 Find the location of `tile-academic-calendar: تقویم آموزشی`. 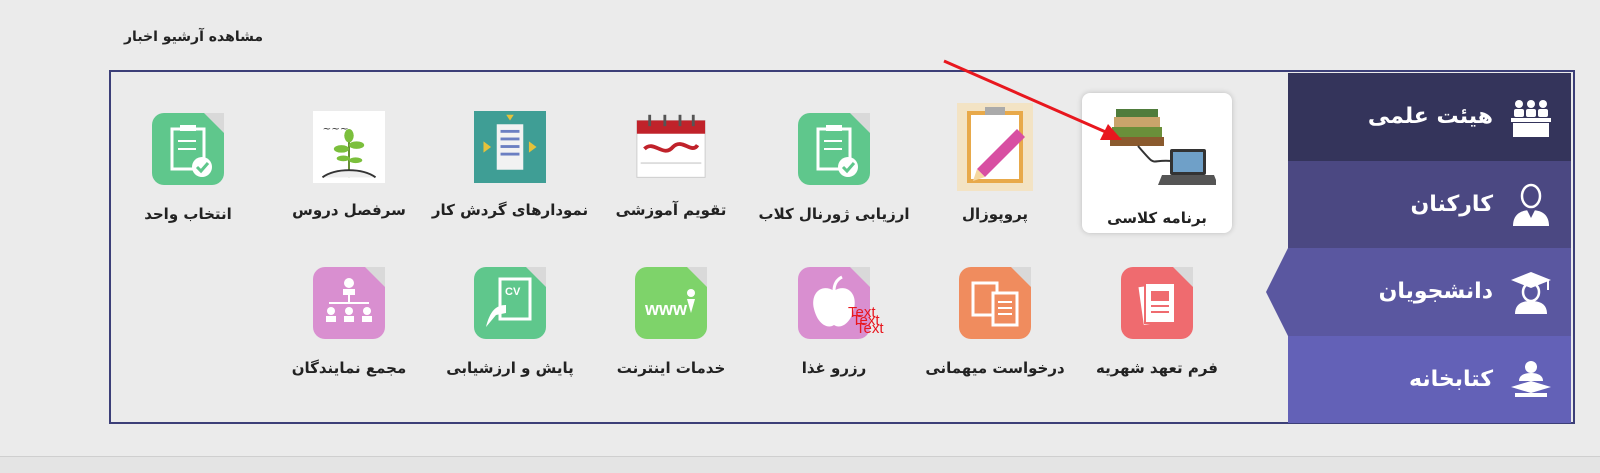

tile-academic-calendar: تقویم آموزشی is located at coordinates (671, 163).